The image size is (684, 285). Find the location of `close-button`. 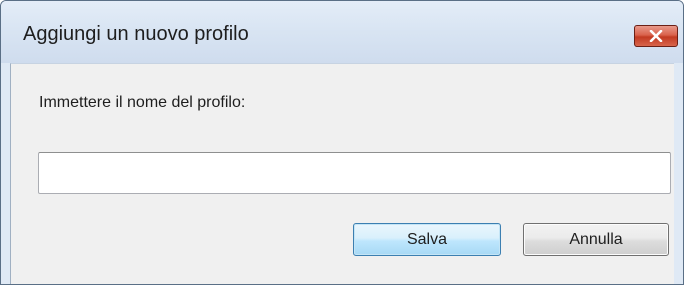

close-button is located at coordinates (656, 36).